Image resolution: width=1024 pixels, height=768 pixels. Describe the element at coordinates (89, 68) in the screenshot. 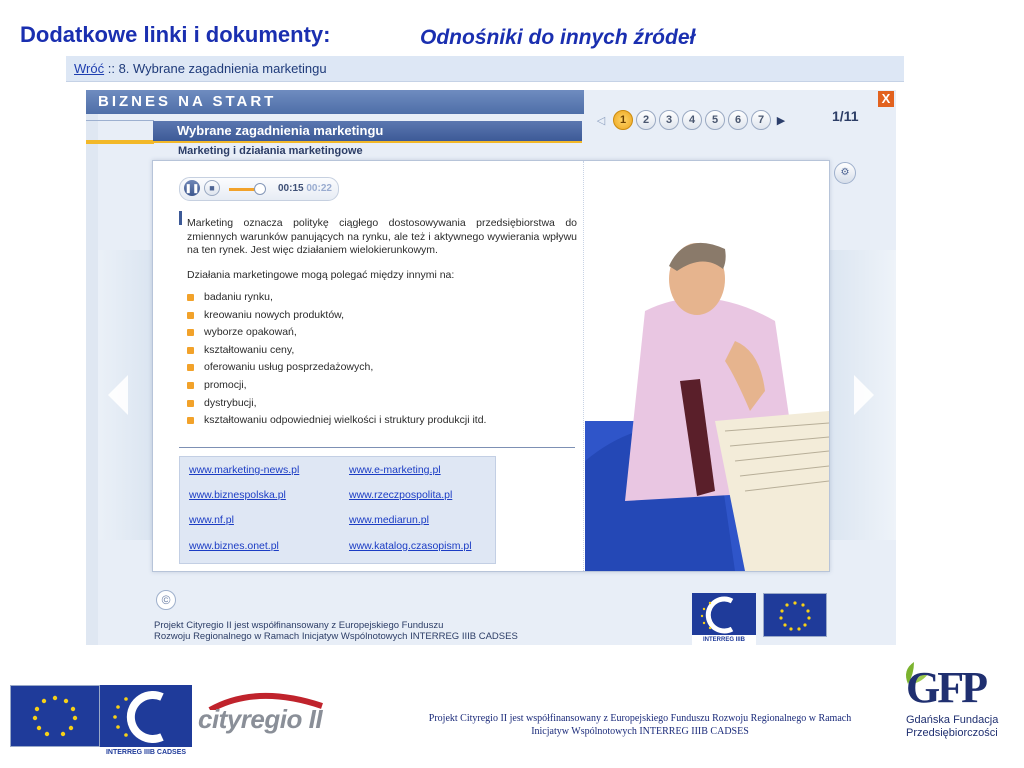

I see `back-link: Wróć` at that location.